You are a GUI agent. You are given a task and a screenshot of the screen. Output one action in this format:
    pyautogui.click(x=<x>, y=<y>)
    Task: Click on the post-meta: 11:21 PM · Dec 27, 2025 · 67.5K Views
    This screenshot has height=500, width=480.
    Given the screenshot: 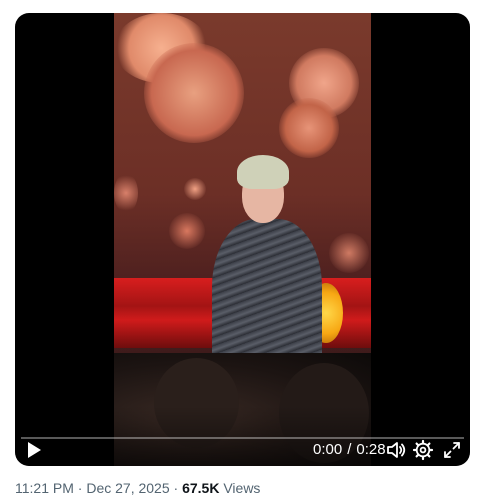 What is the action you would take?
    pyautogui.click(x=137, y=488)
    